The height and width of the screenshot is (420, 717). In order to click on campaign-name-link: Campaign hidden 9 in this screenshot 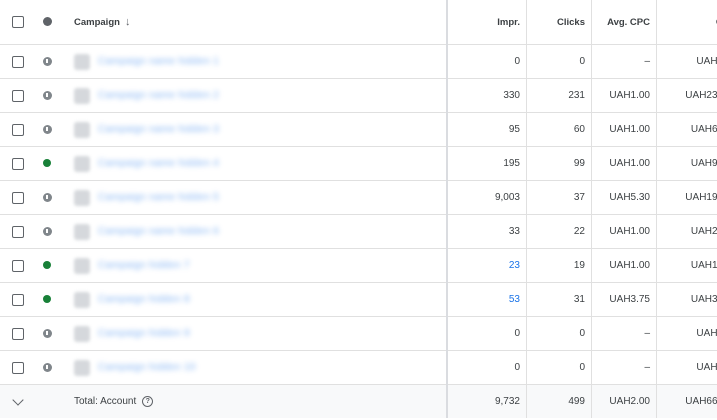, I will do `click(144, 333)`.